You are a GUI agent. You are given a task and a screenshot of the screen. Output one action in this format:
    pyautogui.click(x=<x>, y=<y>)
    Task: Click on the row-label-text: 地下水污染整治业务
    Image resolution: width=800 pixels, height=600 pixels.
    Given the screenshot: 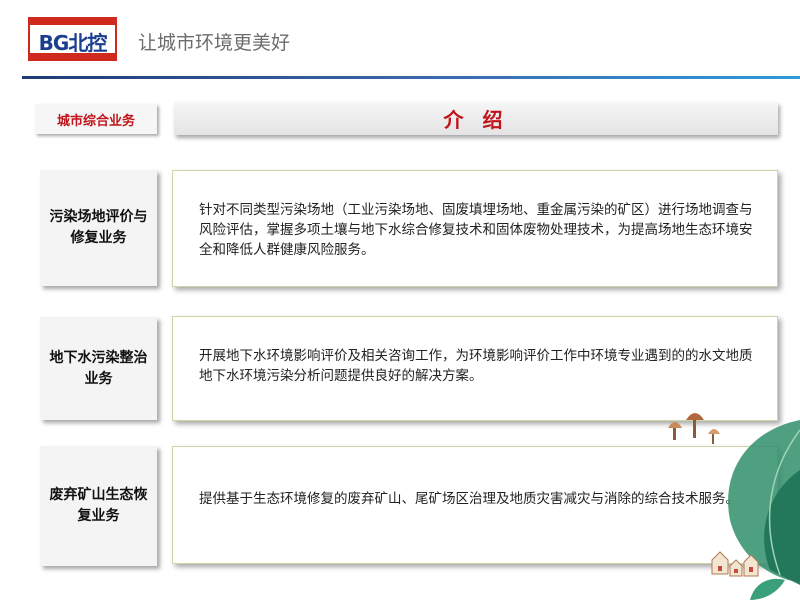 What is the action you would take?
    pyautogui.click(x=98, y=368)
    